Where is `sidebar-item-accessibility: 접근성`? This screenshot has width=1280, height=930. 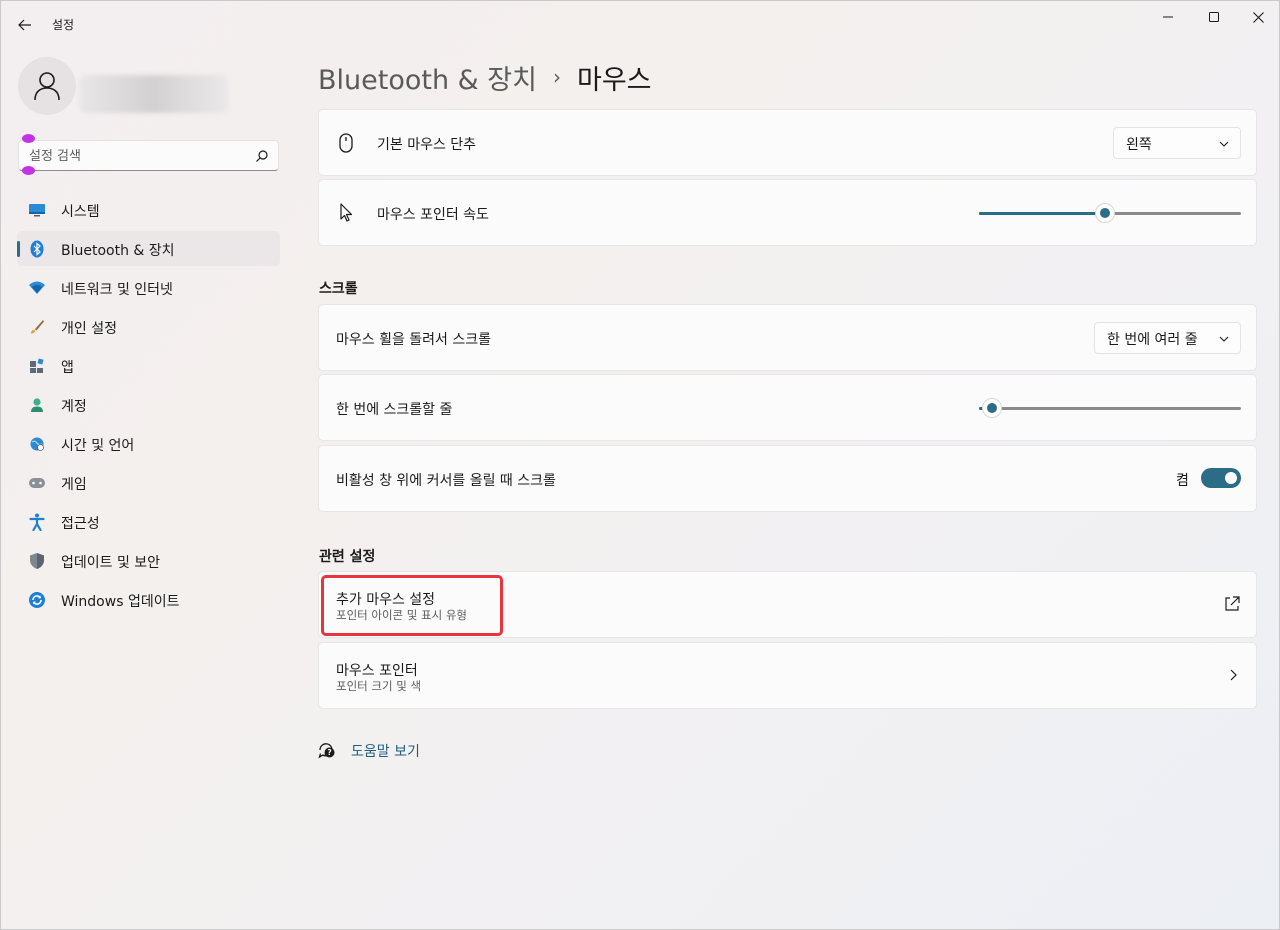
sidebar-item-accessibility: 접근성 is located at coordinates (148, 521).